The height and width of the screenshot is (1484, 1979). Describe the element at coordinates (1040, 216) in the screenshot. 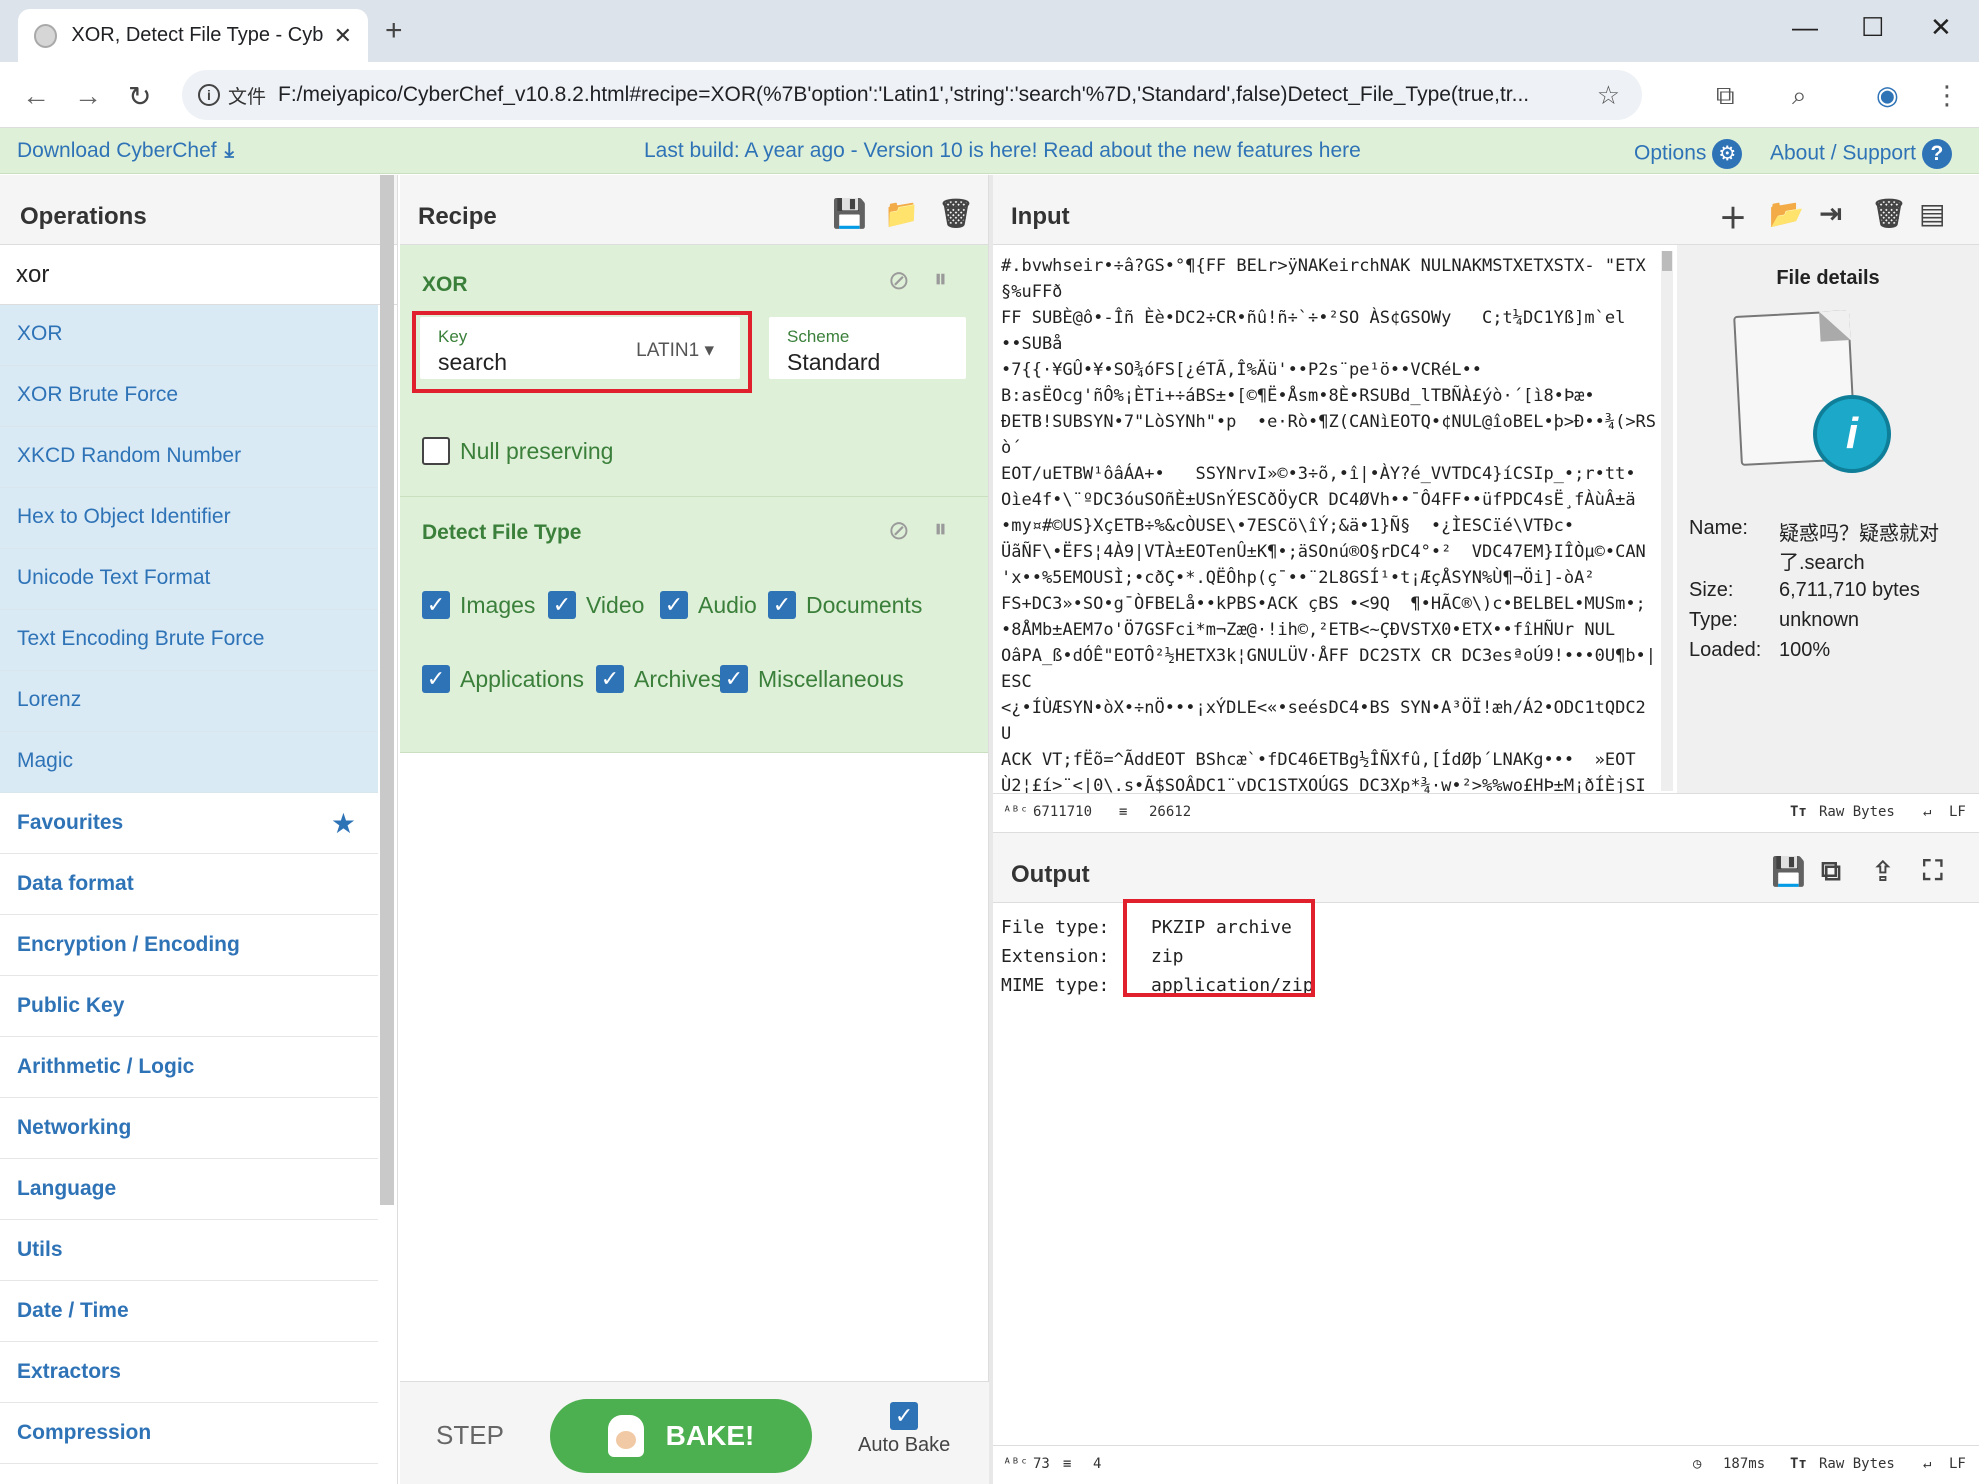

I see `input-title: Input` at that location.